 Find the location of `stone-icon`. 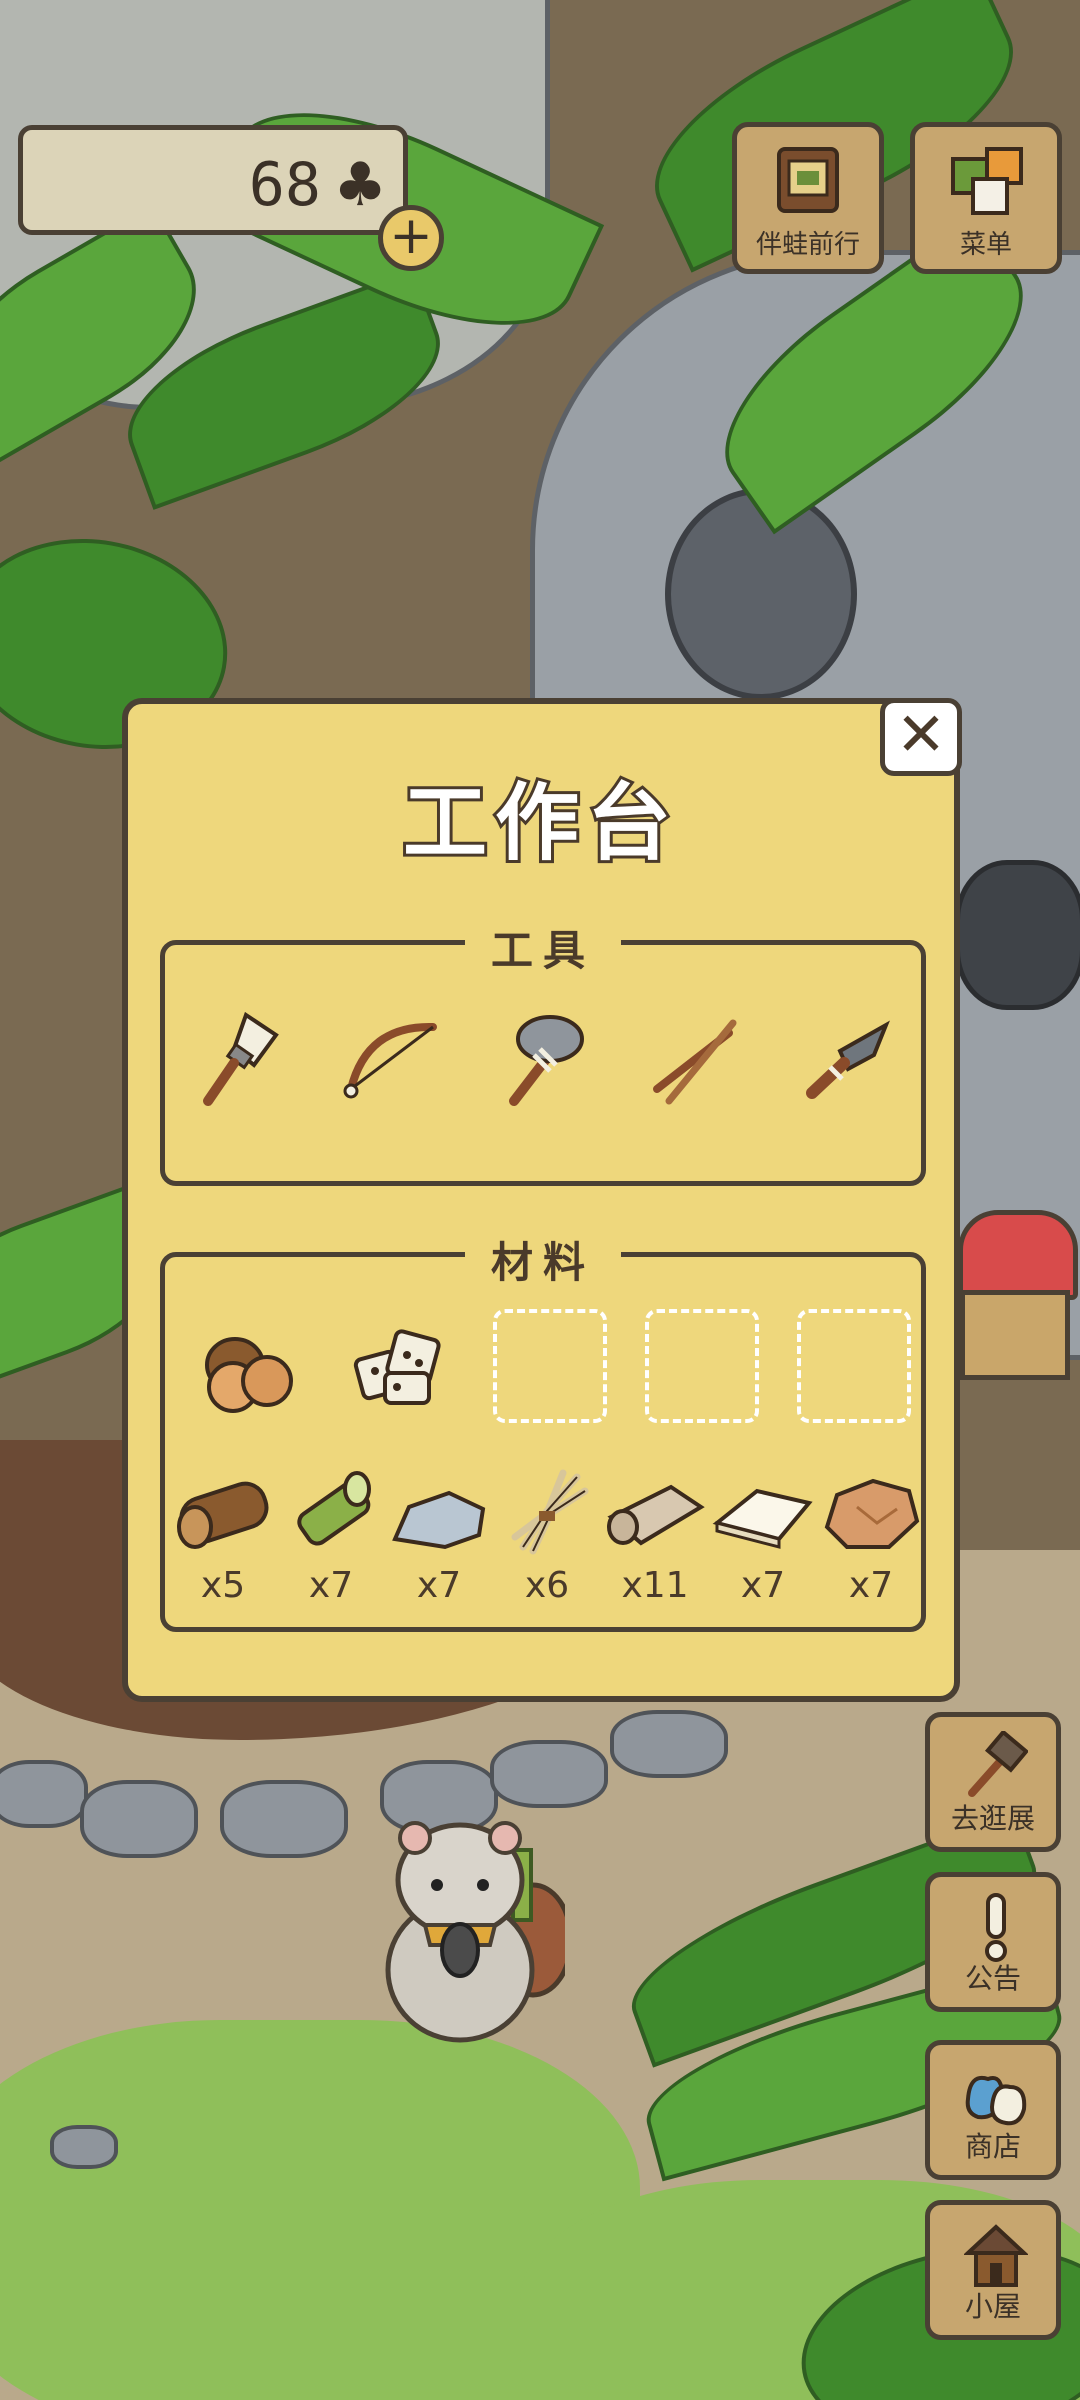

stone-icon is located at coordinates (439, 1520).